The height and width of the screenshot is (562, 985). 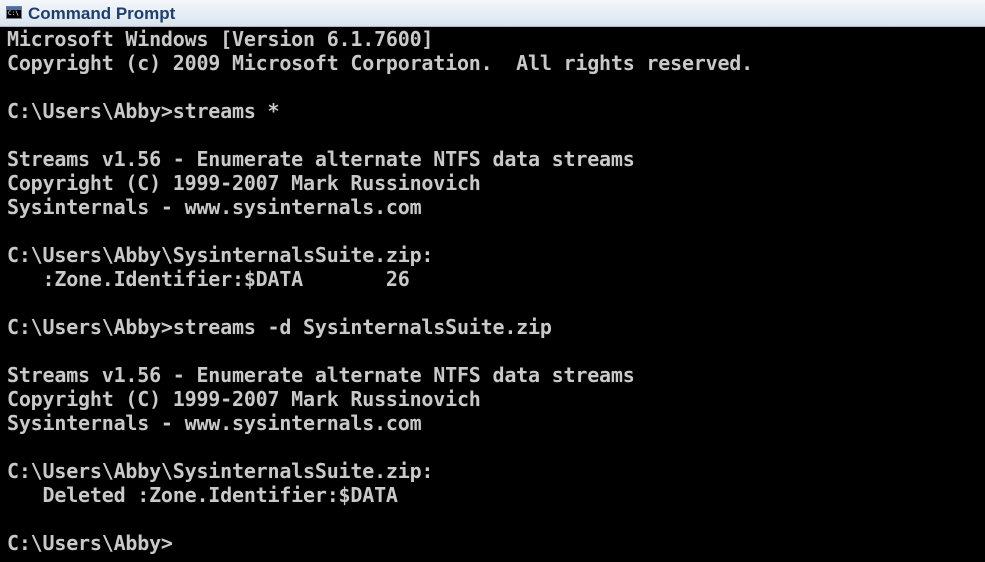 I want to click on console-app-icon: C:\, so click(x=14, y=12).